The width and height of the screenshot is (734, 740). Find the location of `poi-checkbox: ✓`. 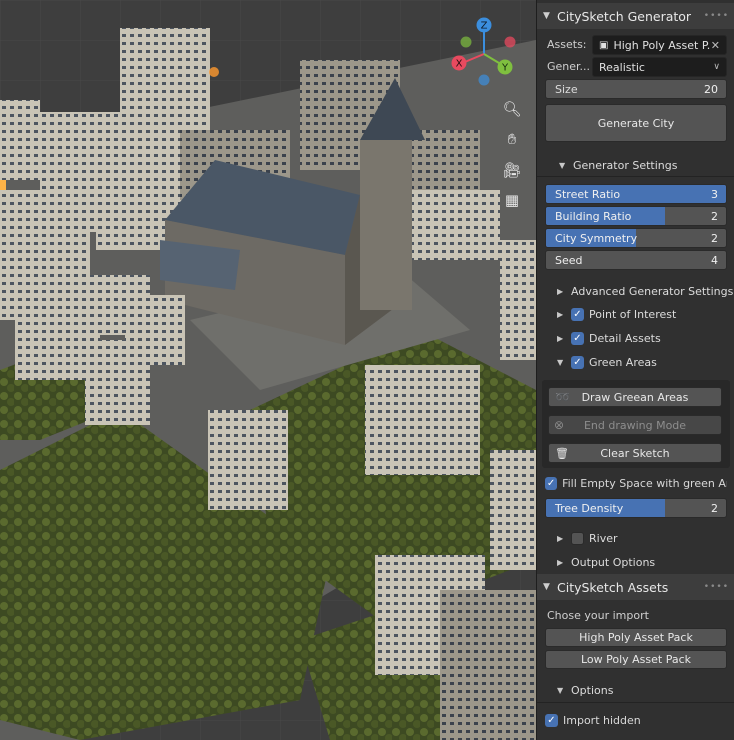

poi-checkbox: ✓ is located at coordinates (577, 314).